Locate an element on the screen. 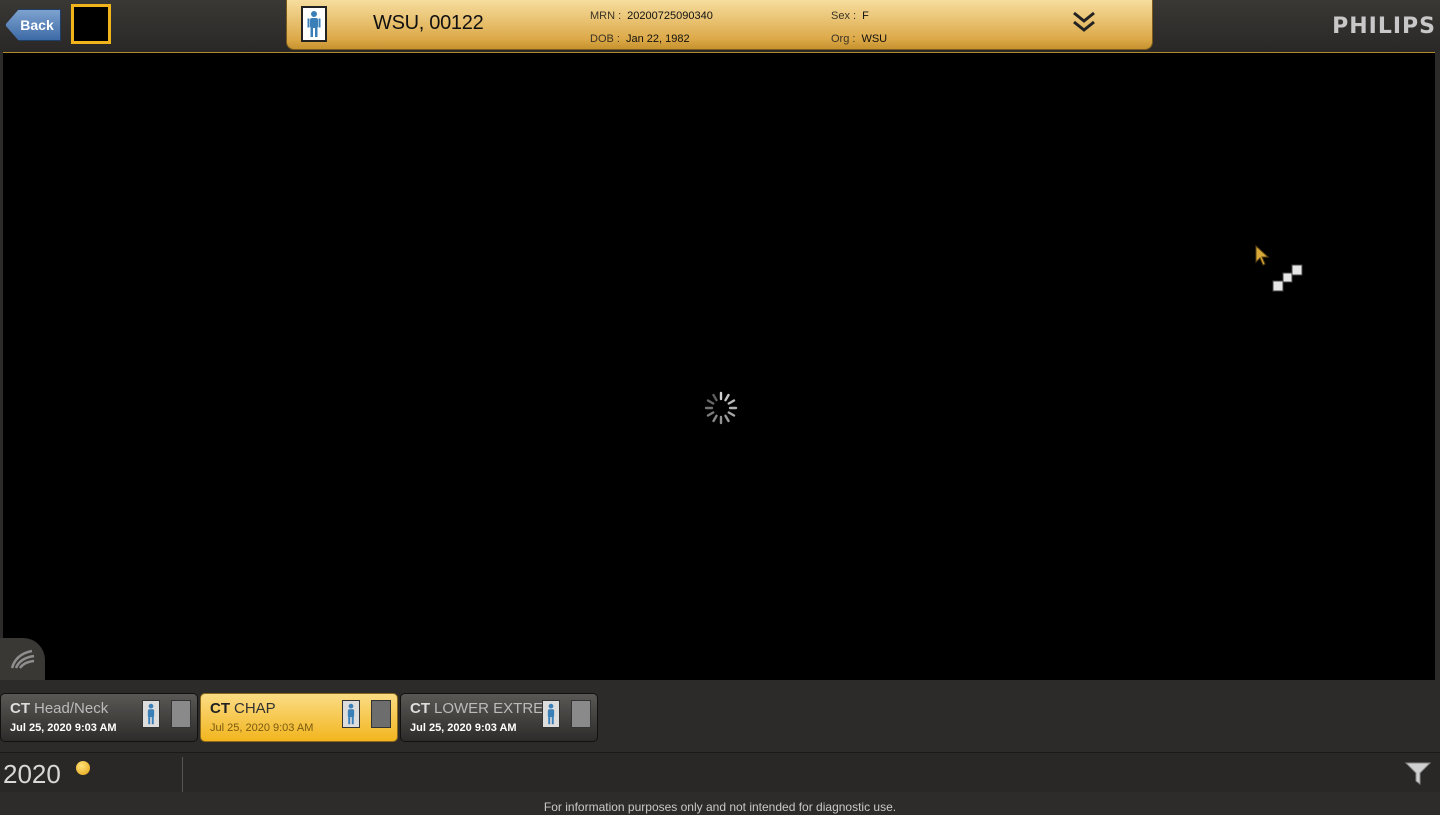  timeline-bar: 2020 is located at coordinates (720, 772).